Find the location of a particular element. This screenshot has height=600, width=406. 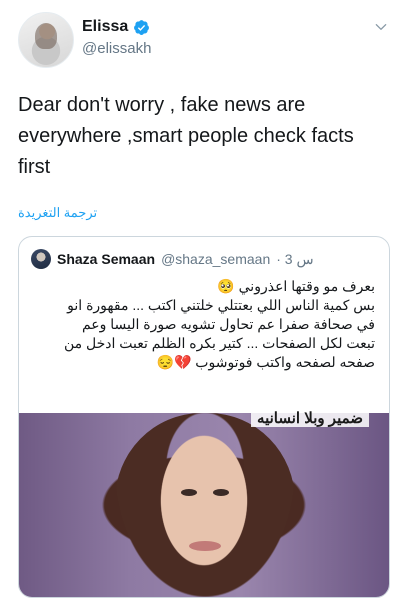

photo-lips is located at coordinates (205, 546).